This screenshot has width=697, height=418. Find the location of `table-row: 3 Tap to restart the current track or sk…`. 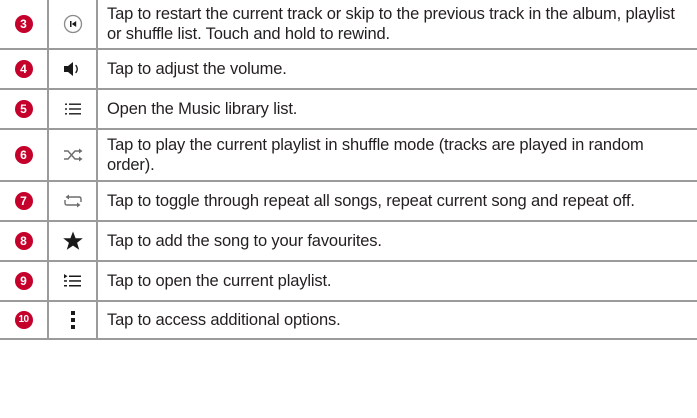

table-row: 3 Tap to restart the current track or sk… is located at coordinates (348, 25).